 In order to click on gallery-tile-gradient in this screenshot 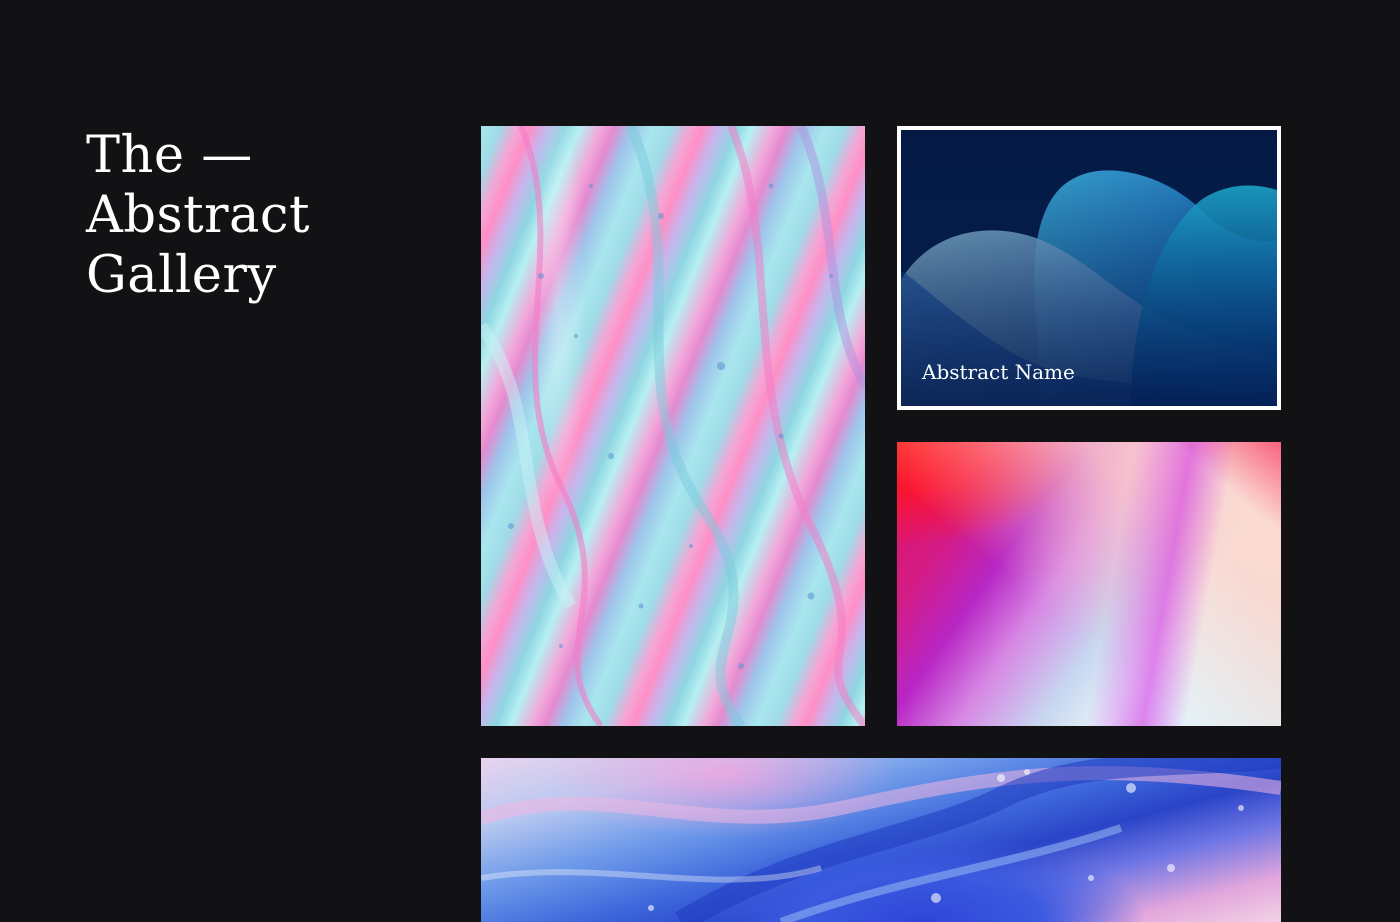, I will do `click(1089, 584)`.